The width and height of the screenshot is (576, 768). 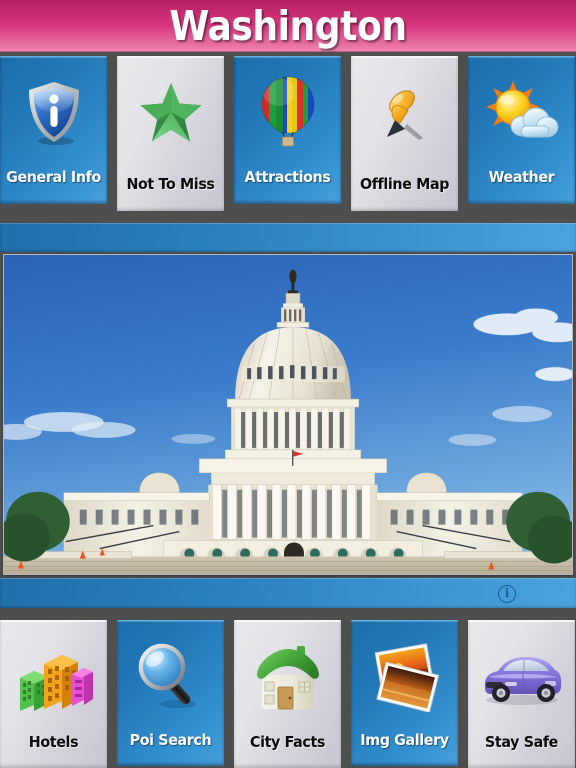 I want to click on tile-label: Attractions, so click(x=287, y=177).